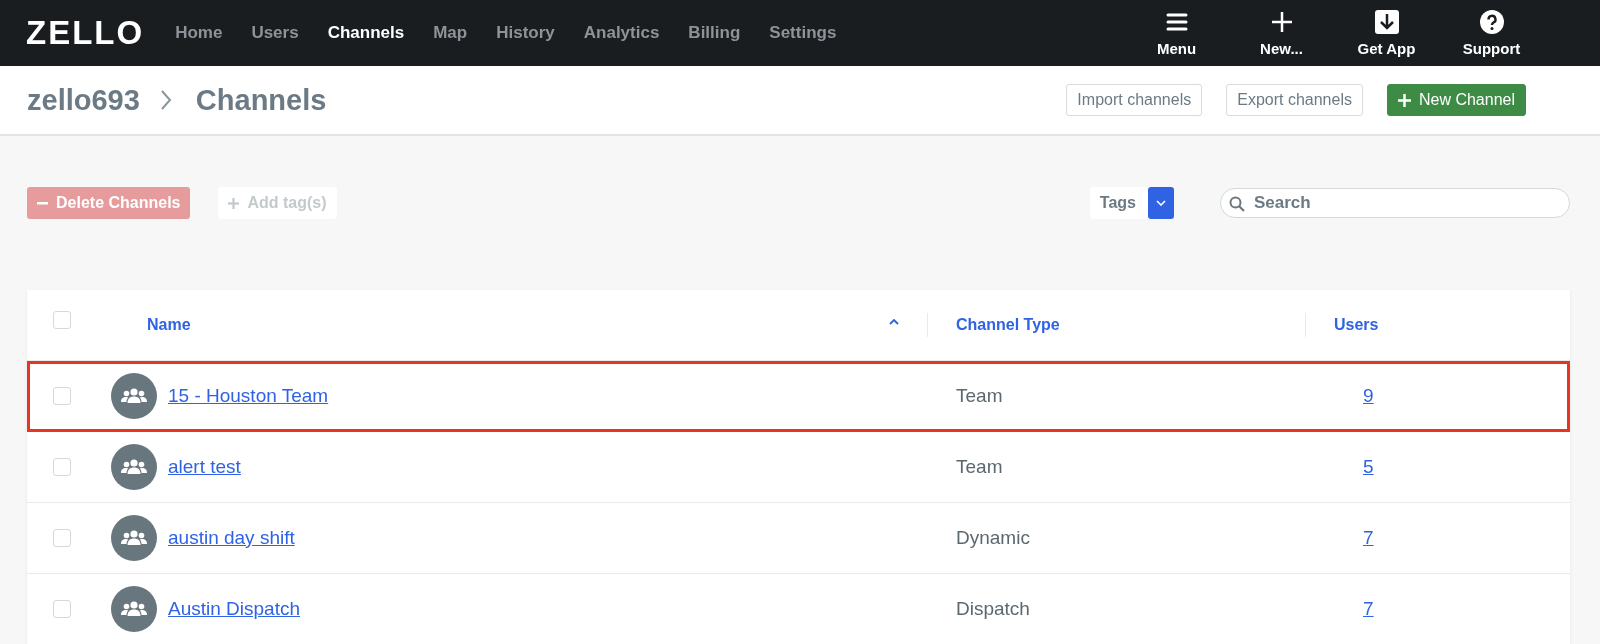 The width and height of the screenshot is (1600, 644). What do you see at coordinates (1356, 325) in the screenshot?
I see `column-header: Users` at bounding box center [1356, 325].